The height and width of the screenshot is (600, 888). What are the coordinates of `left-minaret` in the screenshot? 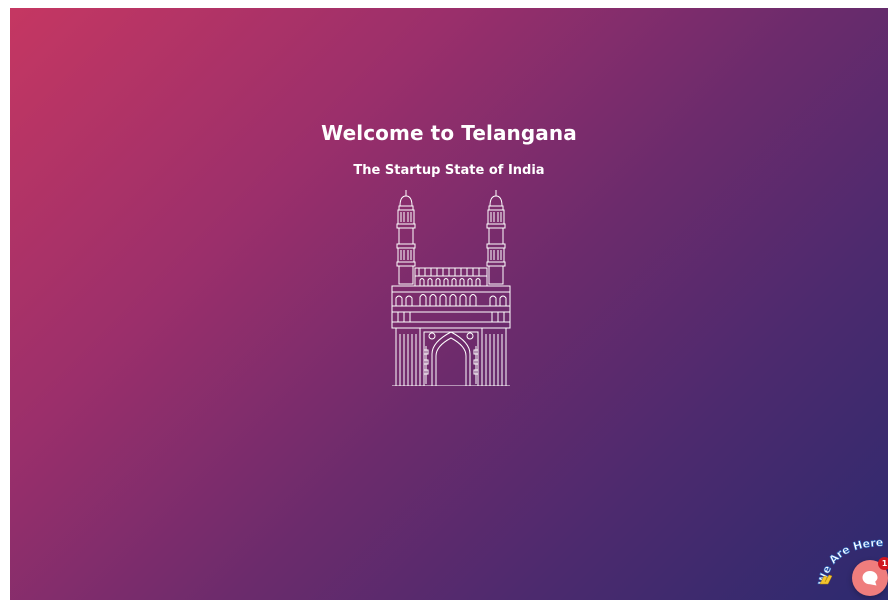 It's located at (406, 237).